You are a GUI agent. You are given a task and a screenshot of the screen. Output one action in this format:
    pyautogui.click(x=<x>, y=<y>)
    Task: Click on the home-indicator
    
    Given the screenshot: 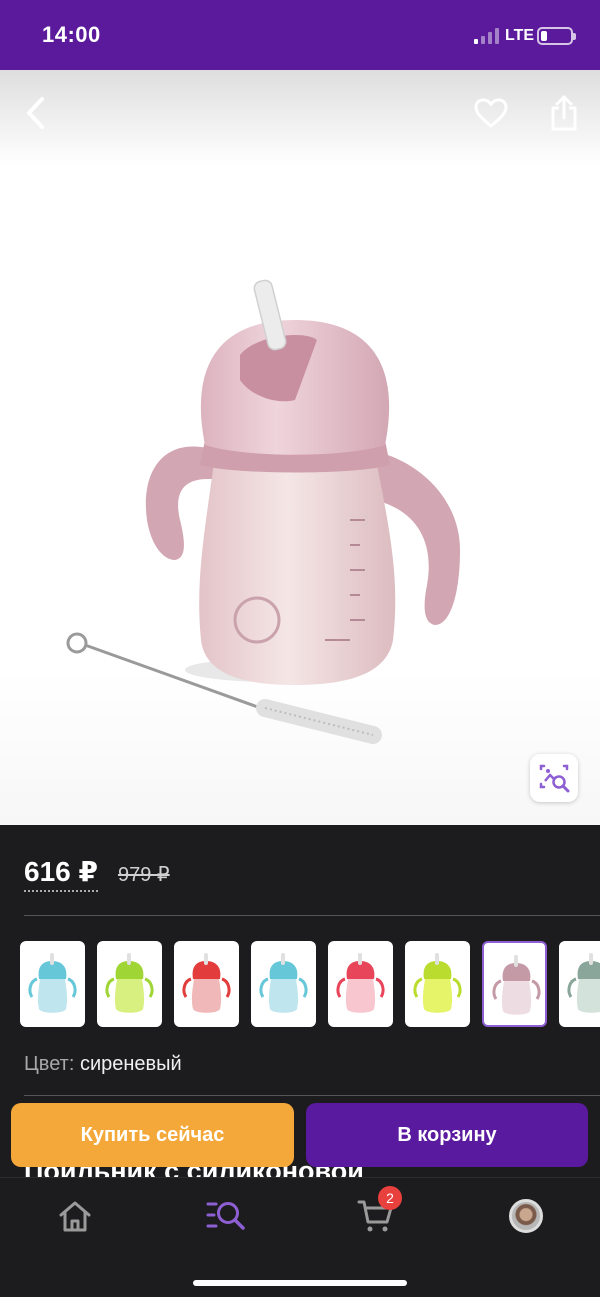 What is the action you would take?
    pyautogui.click(x=300, y=1283)
    